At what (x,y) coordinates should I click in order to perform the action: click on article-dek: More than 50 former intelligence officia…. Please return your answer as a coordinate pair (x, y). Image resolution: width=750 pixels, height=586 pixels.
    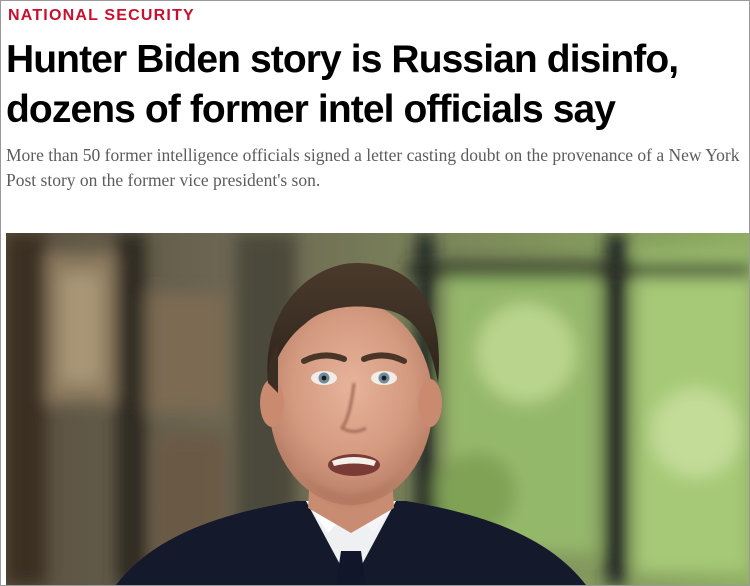
    Looking at the image, I should click on (373, 167).